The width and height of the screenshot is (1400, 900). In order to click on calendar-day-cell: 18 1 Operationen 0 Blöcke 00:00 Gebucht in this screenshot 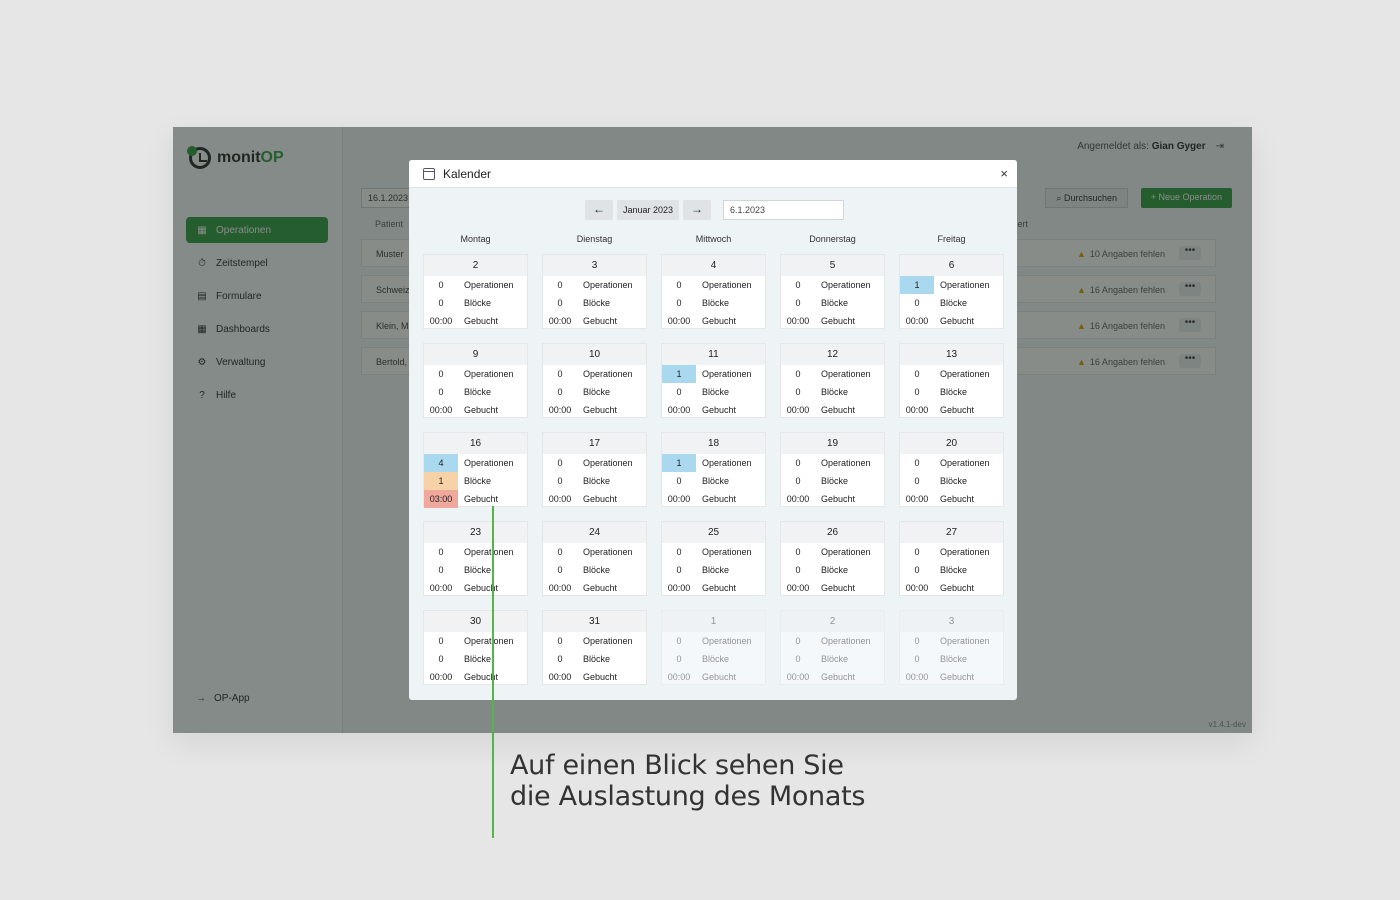, I will do `click(713, 469)`.